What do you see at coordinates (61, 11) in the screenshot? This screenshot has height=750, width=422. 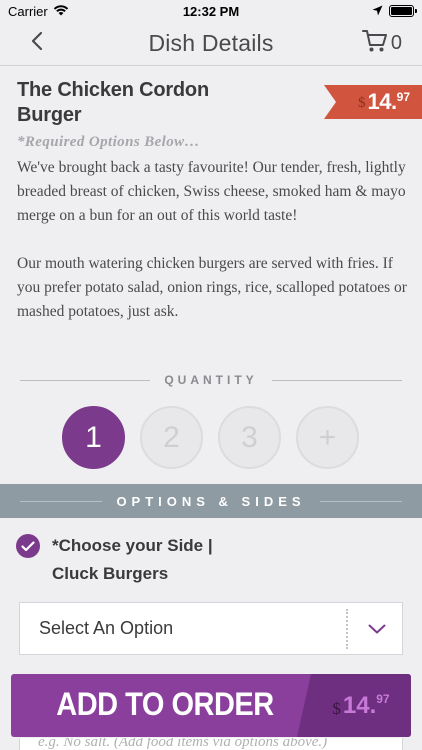 I see `wifi-icon` at bounding box center [61, 11].